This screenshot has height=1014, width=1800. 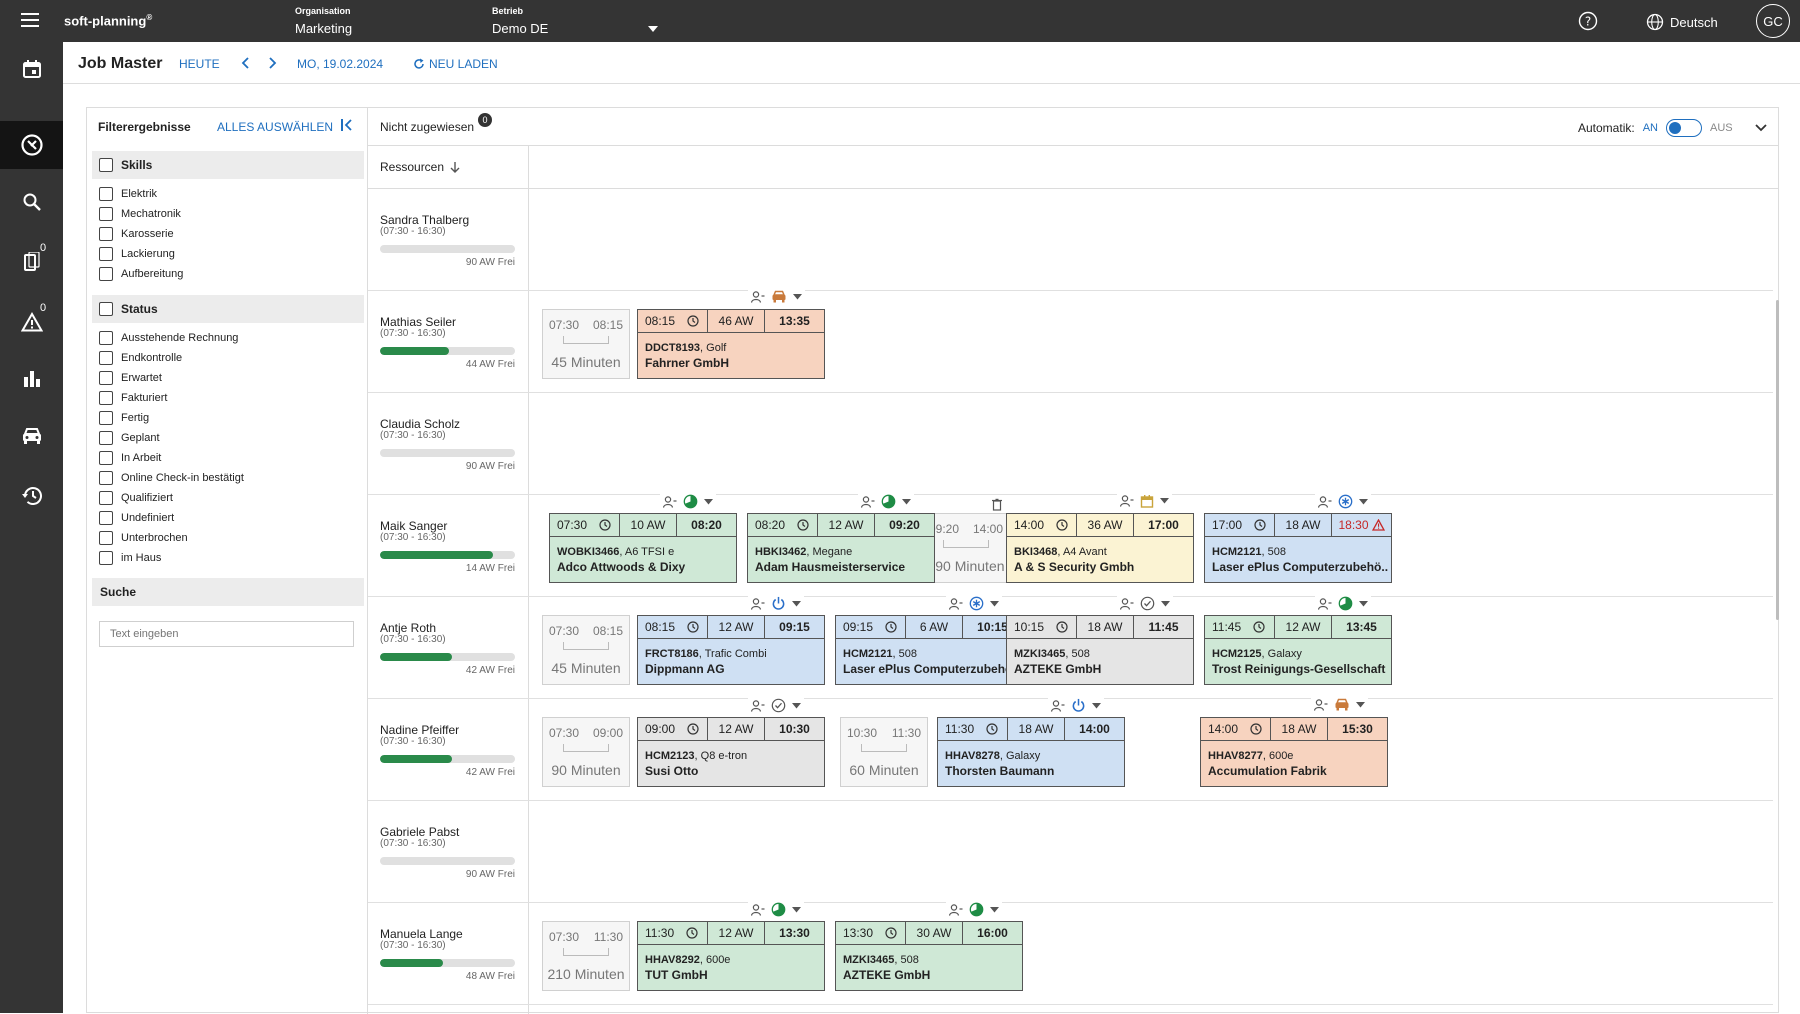 I want to click on filter-item-status: Unterbrochen, so click(x=143, y=538).